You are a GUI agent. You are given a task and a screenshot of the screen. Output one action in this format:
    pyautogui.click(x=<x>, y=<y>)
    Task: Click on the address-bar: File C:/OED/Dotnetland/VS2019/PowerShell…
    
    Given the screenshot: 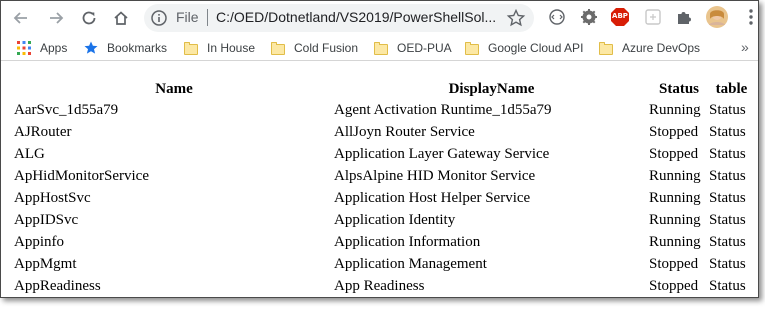 What is the action you would take?
    pyautogui.click(x=339, y=18)
    